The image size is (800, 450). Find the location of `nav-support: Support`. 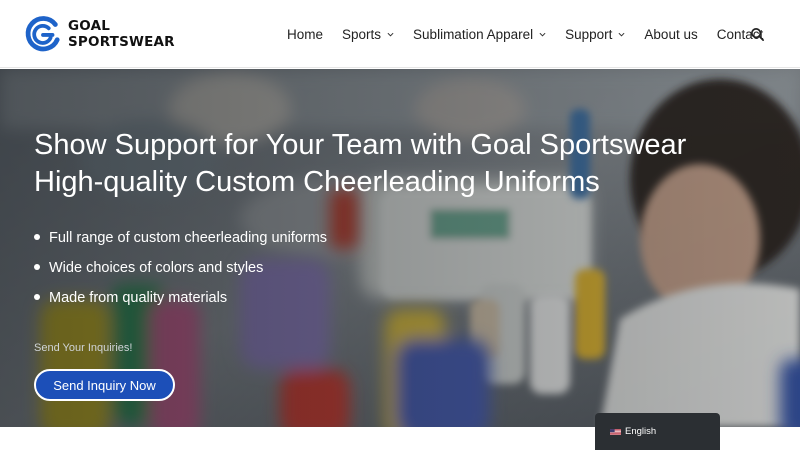

nav-support: Support is located at coordinates (595, 34).